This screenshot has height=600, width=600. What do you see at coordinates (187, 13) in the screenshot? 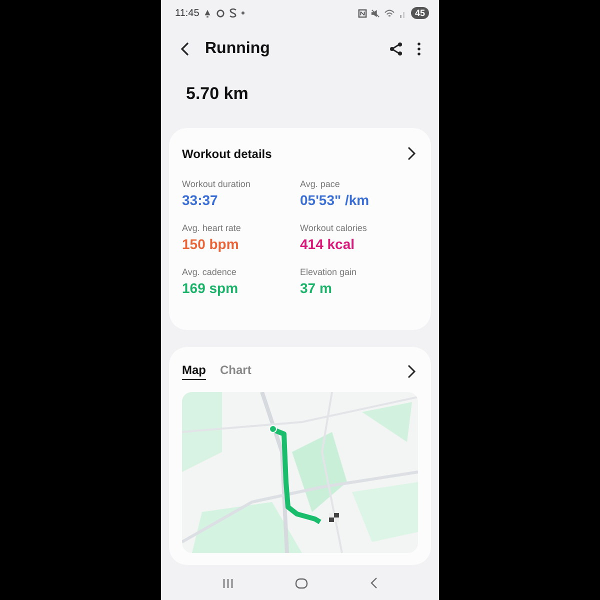
I see `status-time: 11:45` at bounding box center [187, 13].